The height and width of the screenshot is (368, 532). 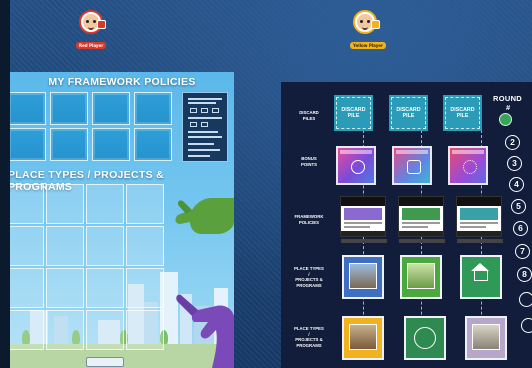 What do you see at coordinates (368, 30) in the screenshot?
I see `yellow-player-avatar: Yellow Player` at bounding box center [368, 30].